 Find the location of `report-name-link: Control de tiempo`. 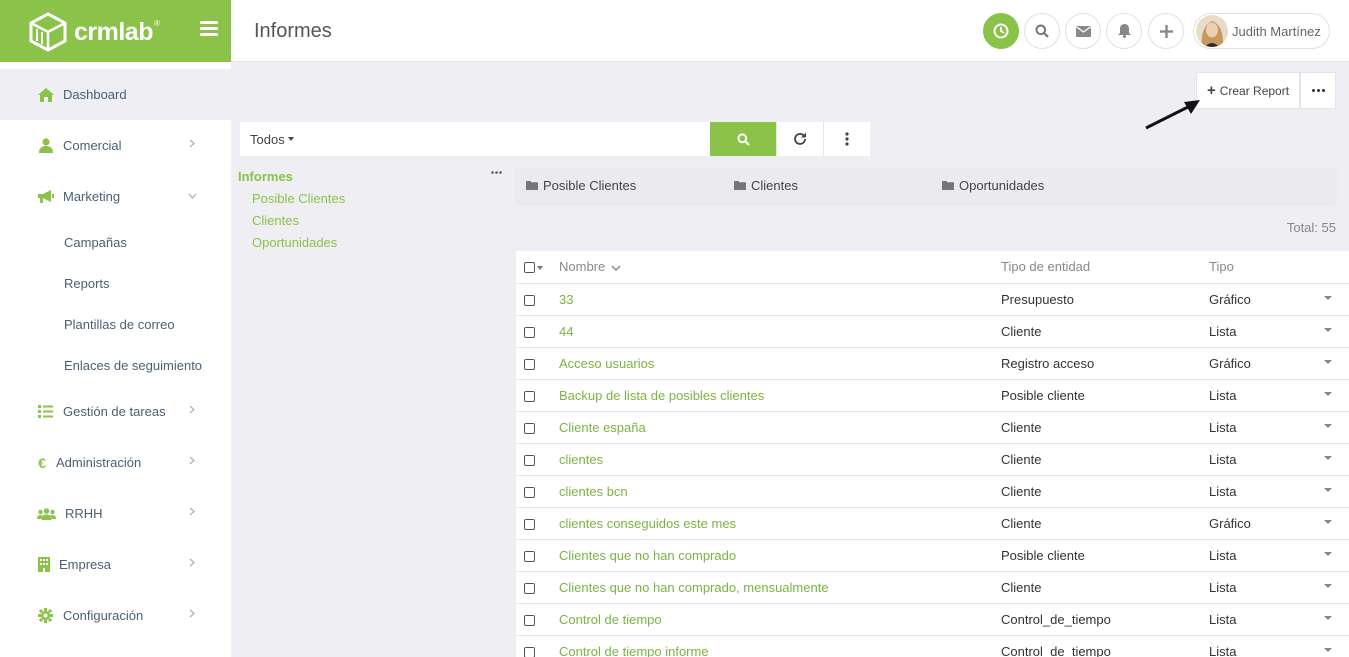

report-name-link: Control de tiempo is located at coordinates (610, 619).